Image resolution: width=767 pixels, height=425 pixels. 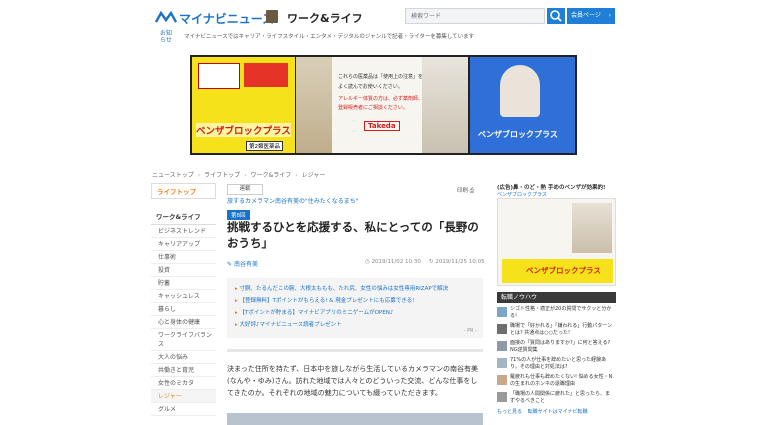 I want to click on knowhow-item: 71%の人が仕事を辞めたいと思った経験あり。その理由と対処法は?, so click(x=556, y=365).